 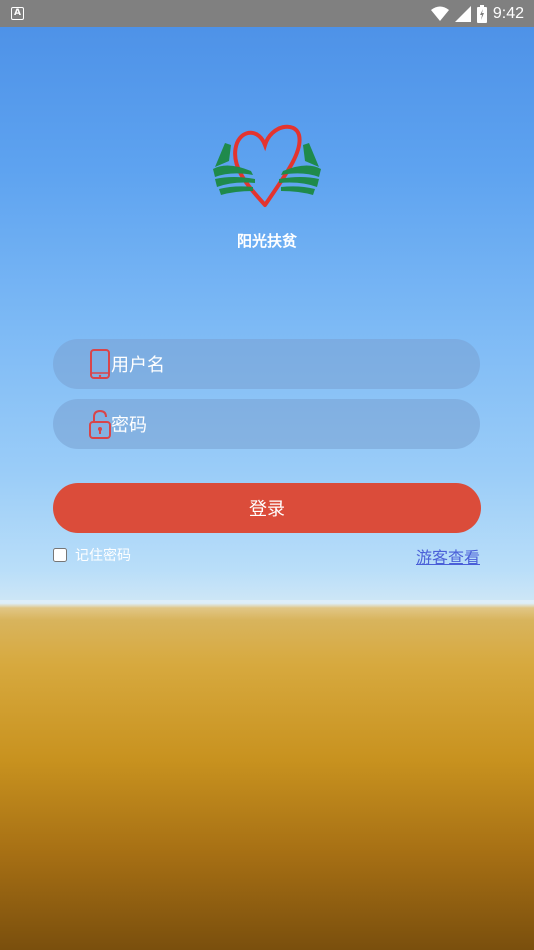 What do you see at coordinates (291, 425) in the screenshot?
I see `password-input` at bounding box center [291, 425].